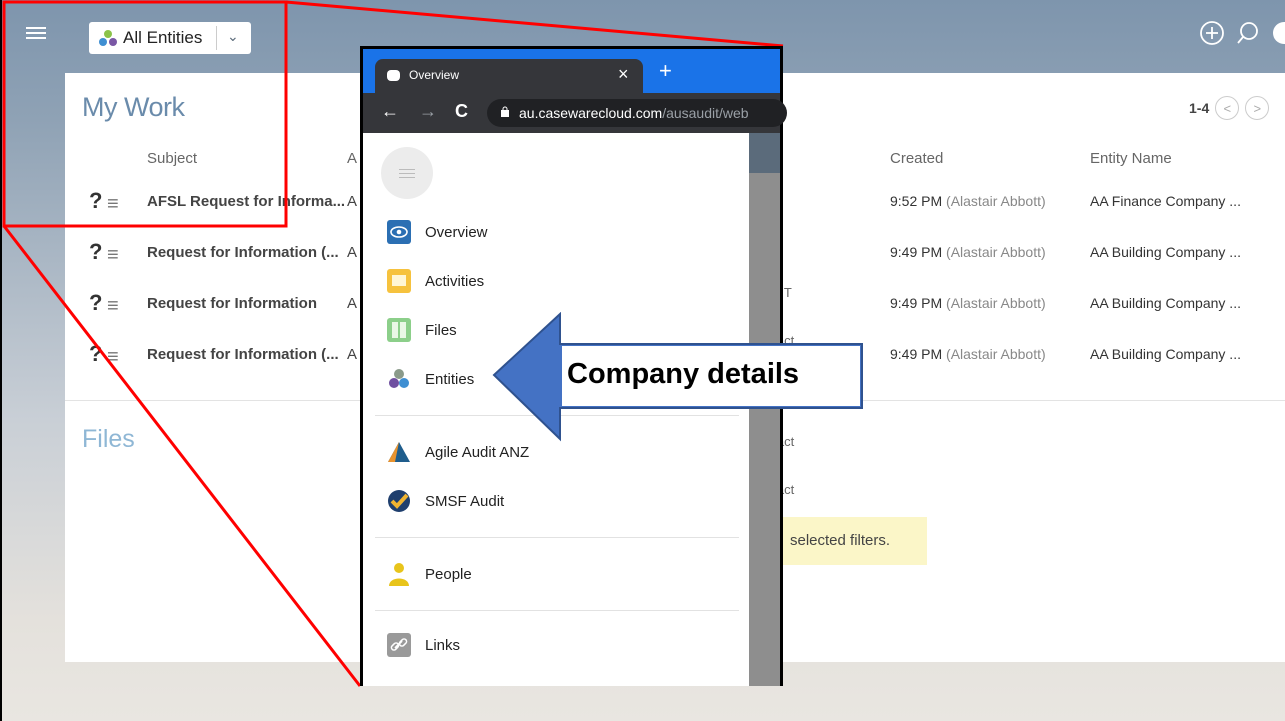  What do you see at coordinates (145, 114) in the screenshot?
I see `zoom-source-box` at bounding box center [145, 114].